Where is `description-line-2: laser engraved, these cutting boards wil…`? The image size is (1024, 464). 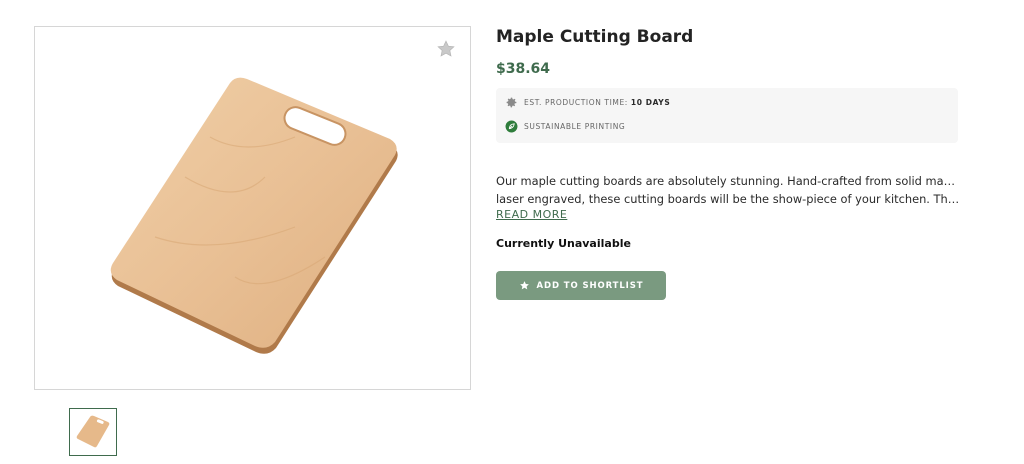
description-line-2: laser engraved, these cutting boards wil… is located at coordinates (728, 199).